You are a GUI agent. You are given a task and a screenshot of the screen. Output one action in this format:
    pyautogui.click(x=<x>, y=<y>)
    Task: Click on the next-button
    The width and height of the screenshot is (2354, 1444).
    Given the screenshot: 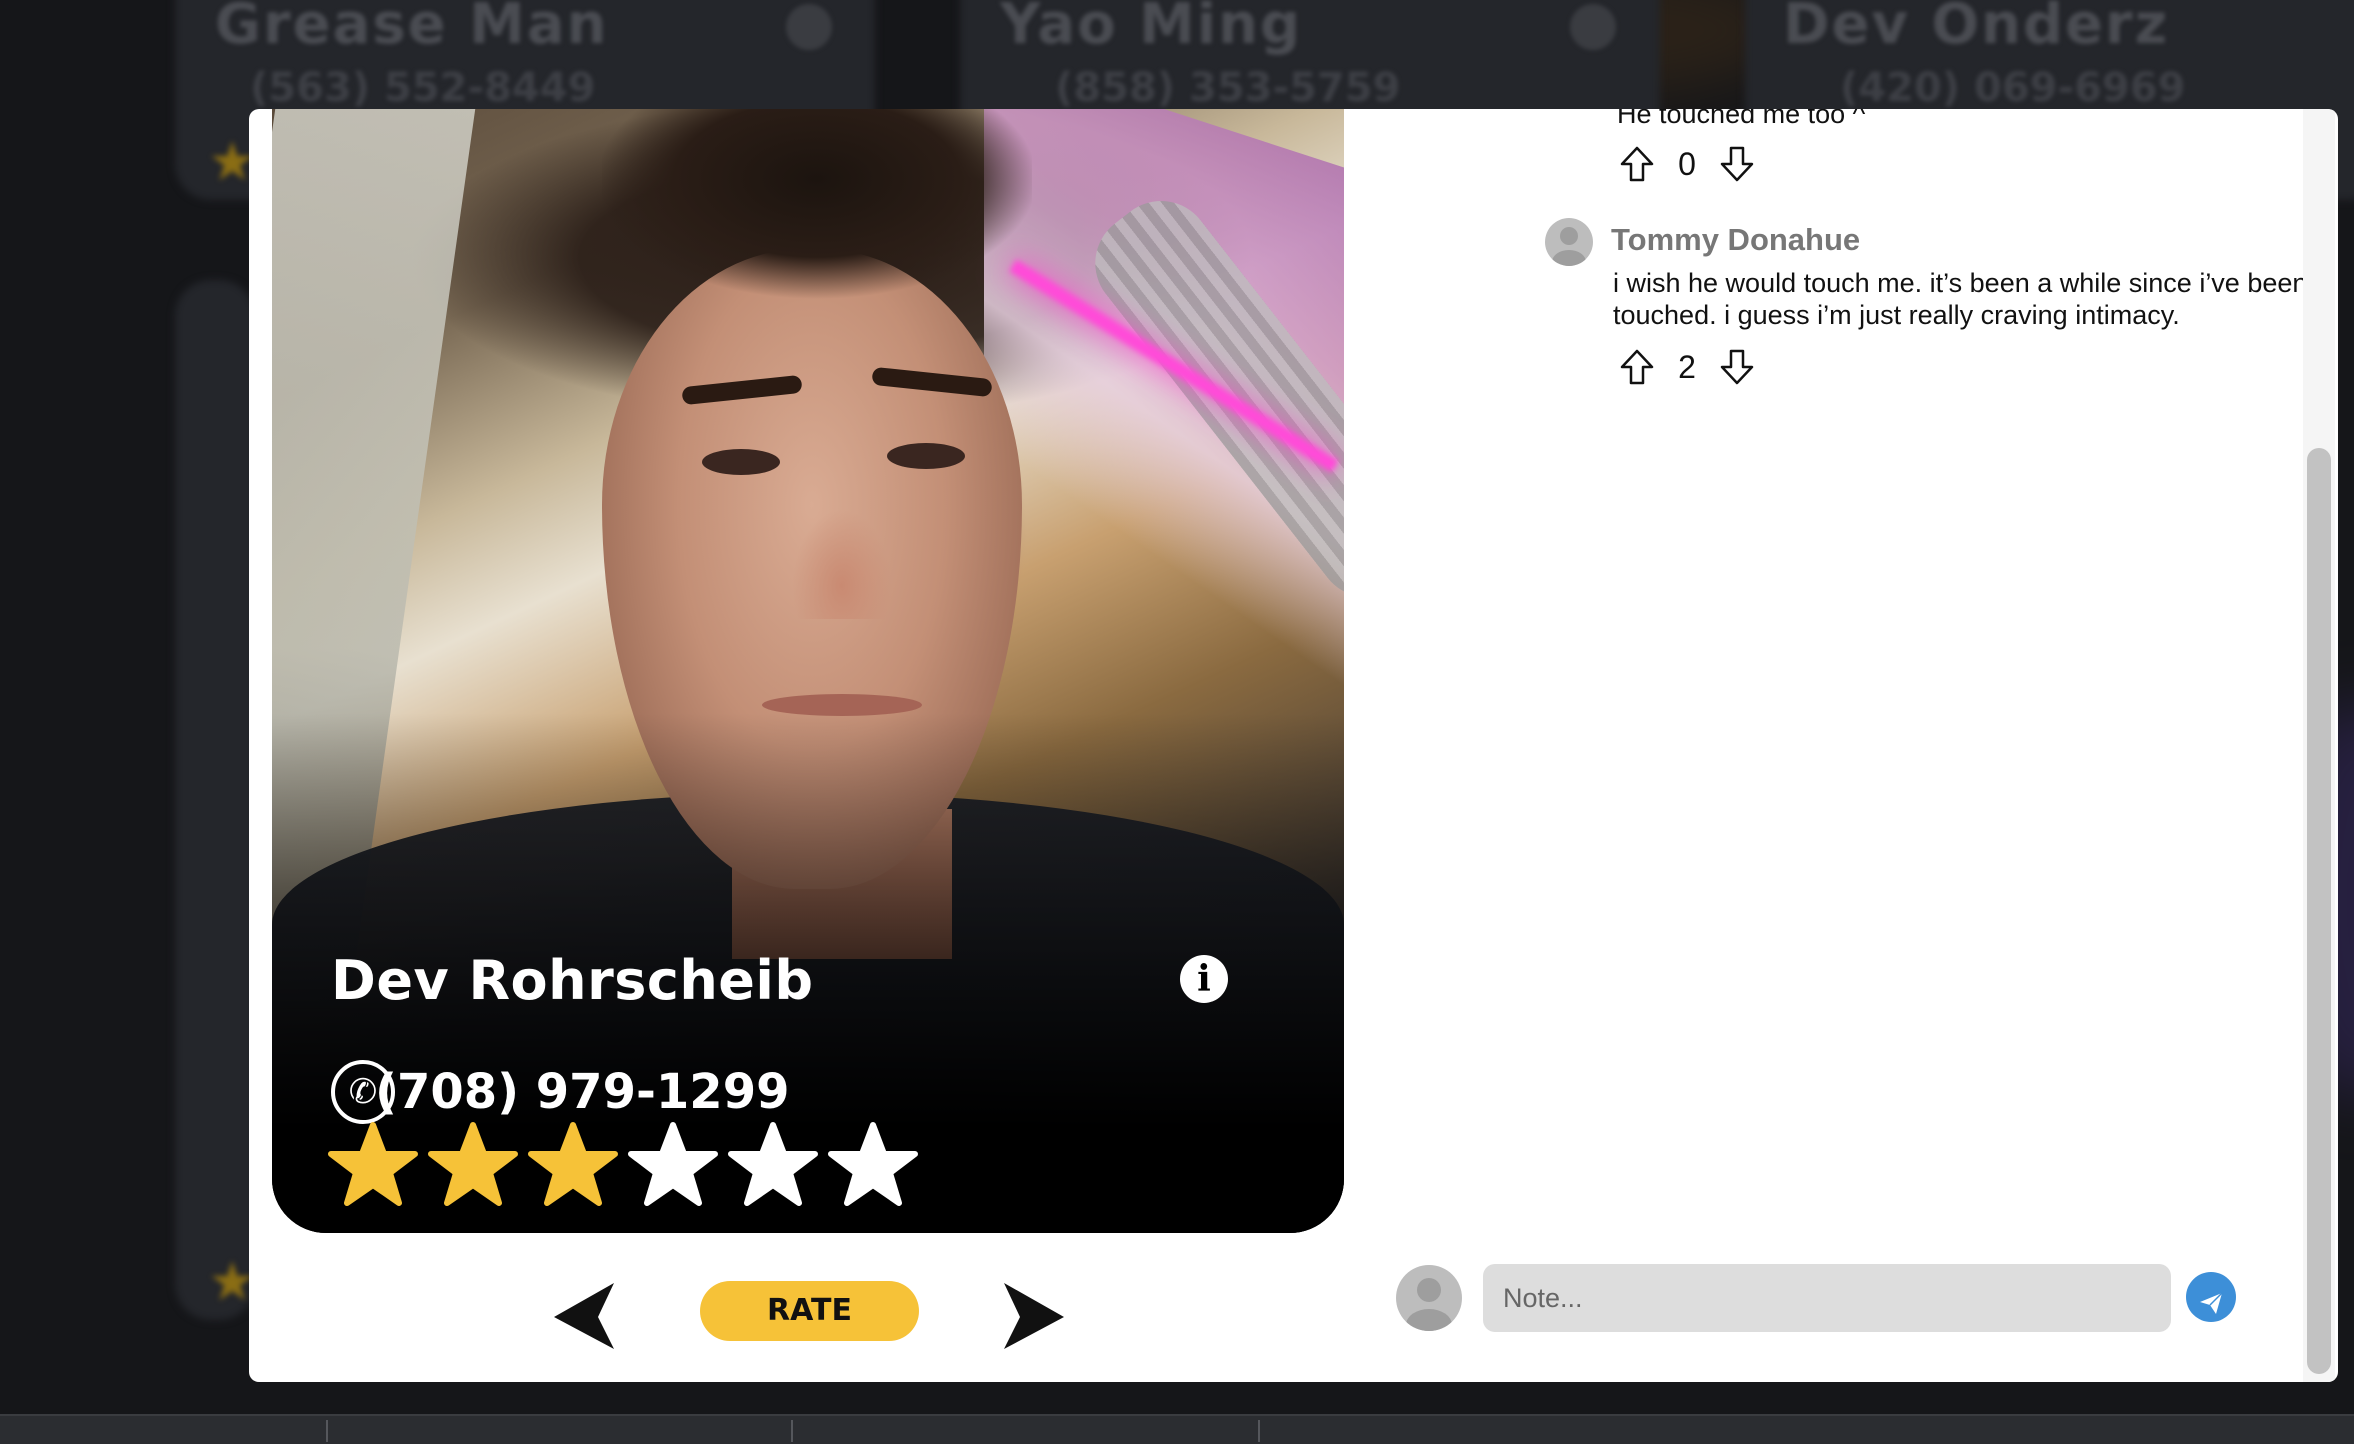 What is the action you would take?
    pyautogui.click(x=1033, y=1316)
    